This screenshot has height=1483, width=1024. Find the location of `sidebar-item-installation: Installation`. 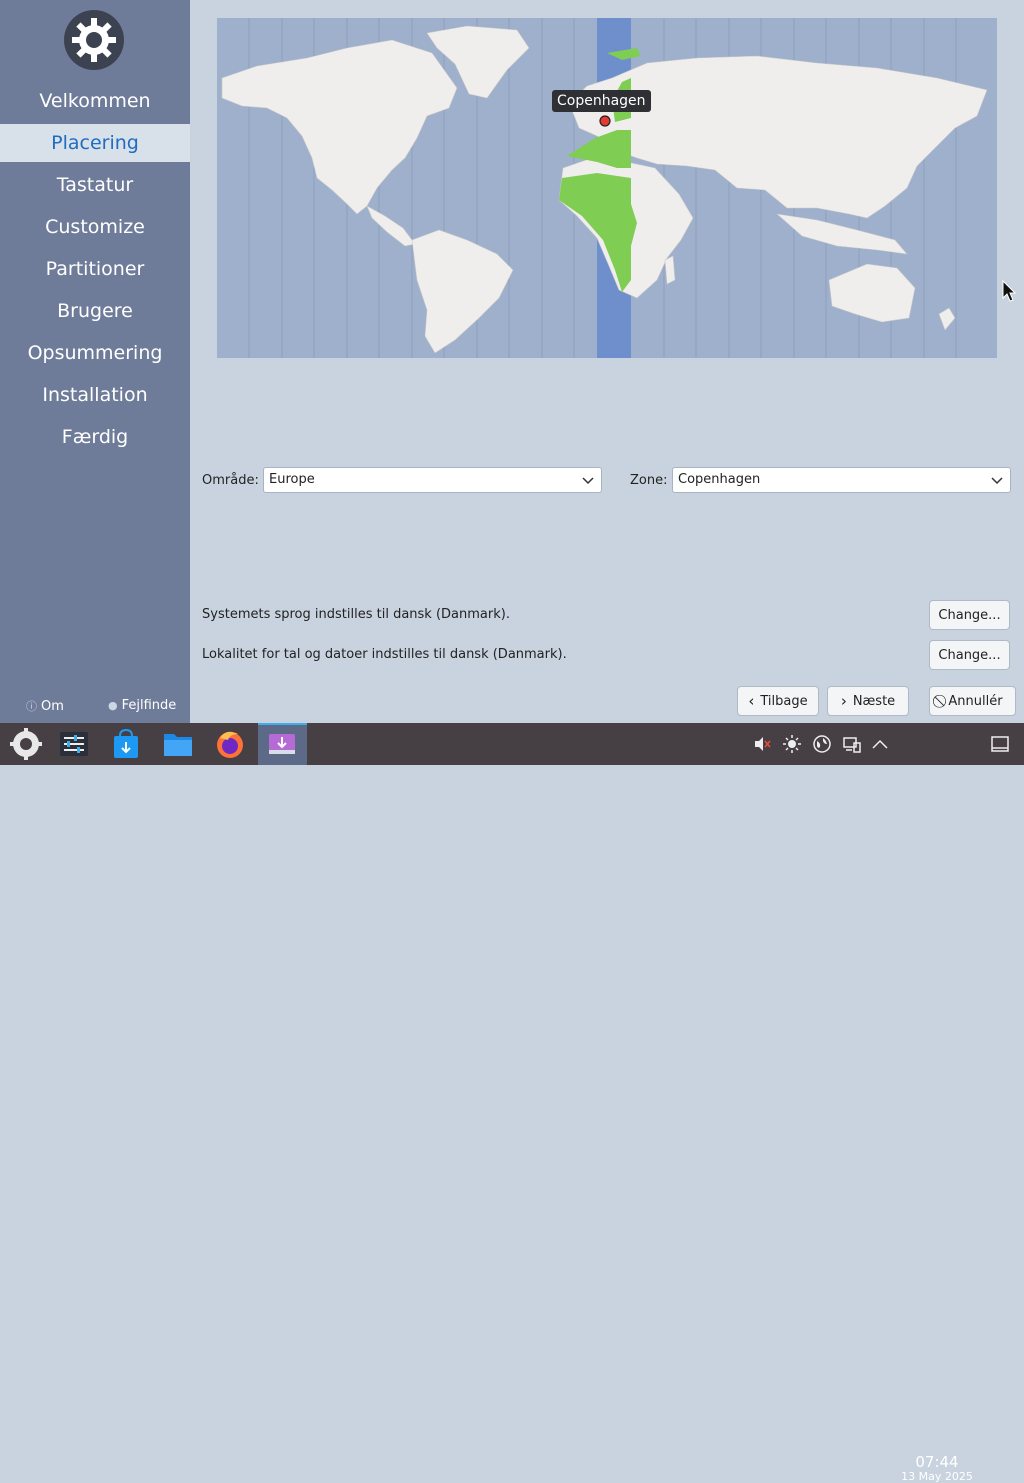

sidebar-item-installation: Installation is located at coordinates (95, 395).